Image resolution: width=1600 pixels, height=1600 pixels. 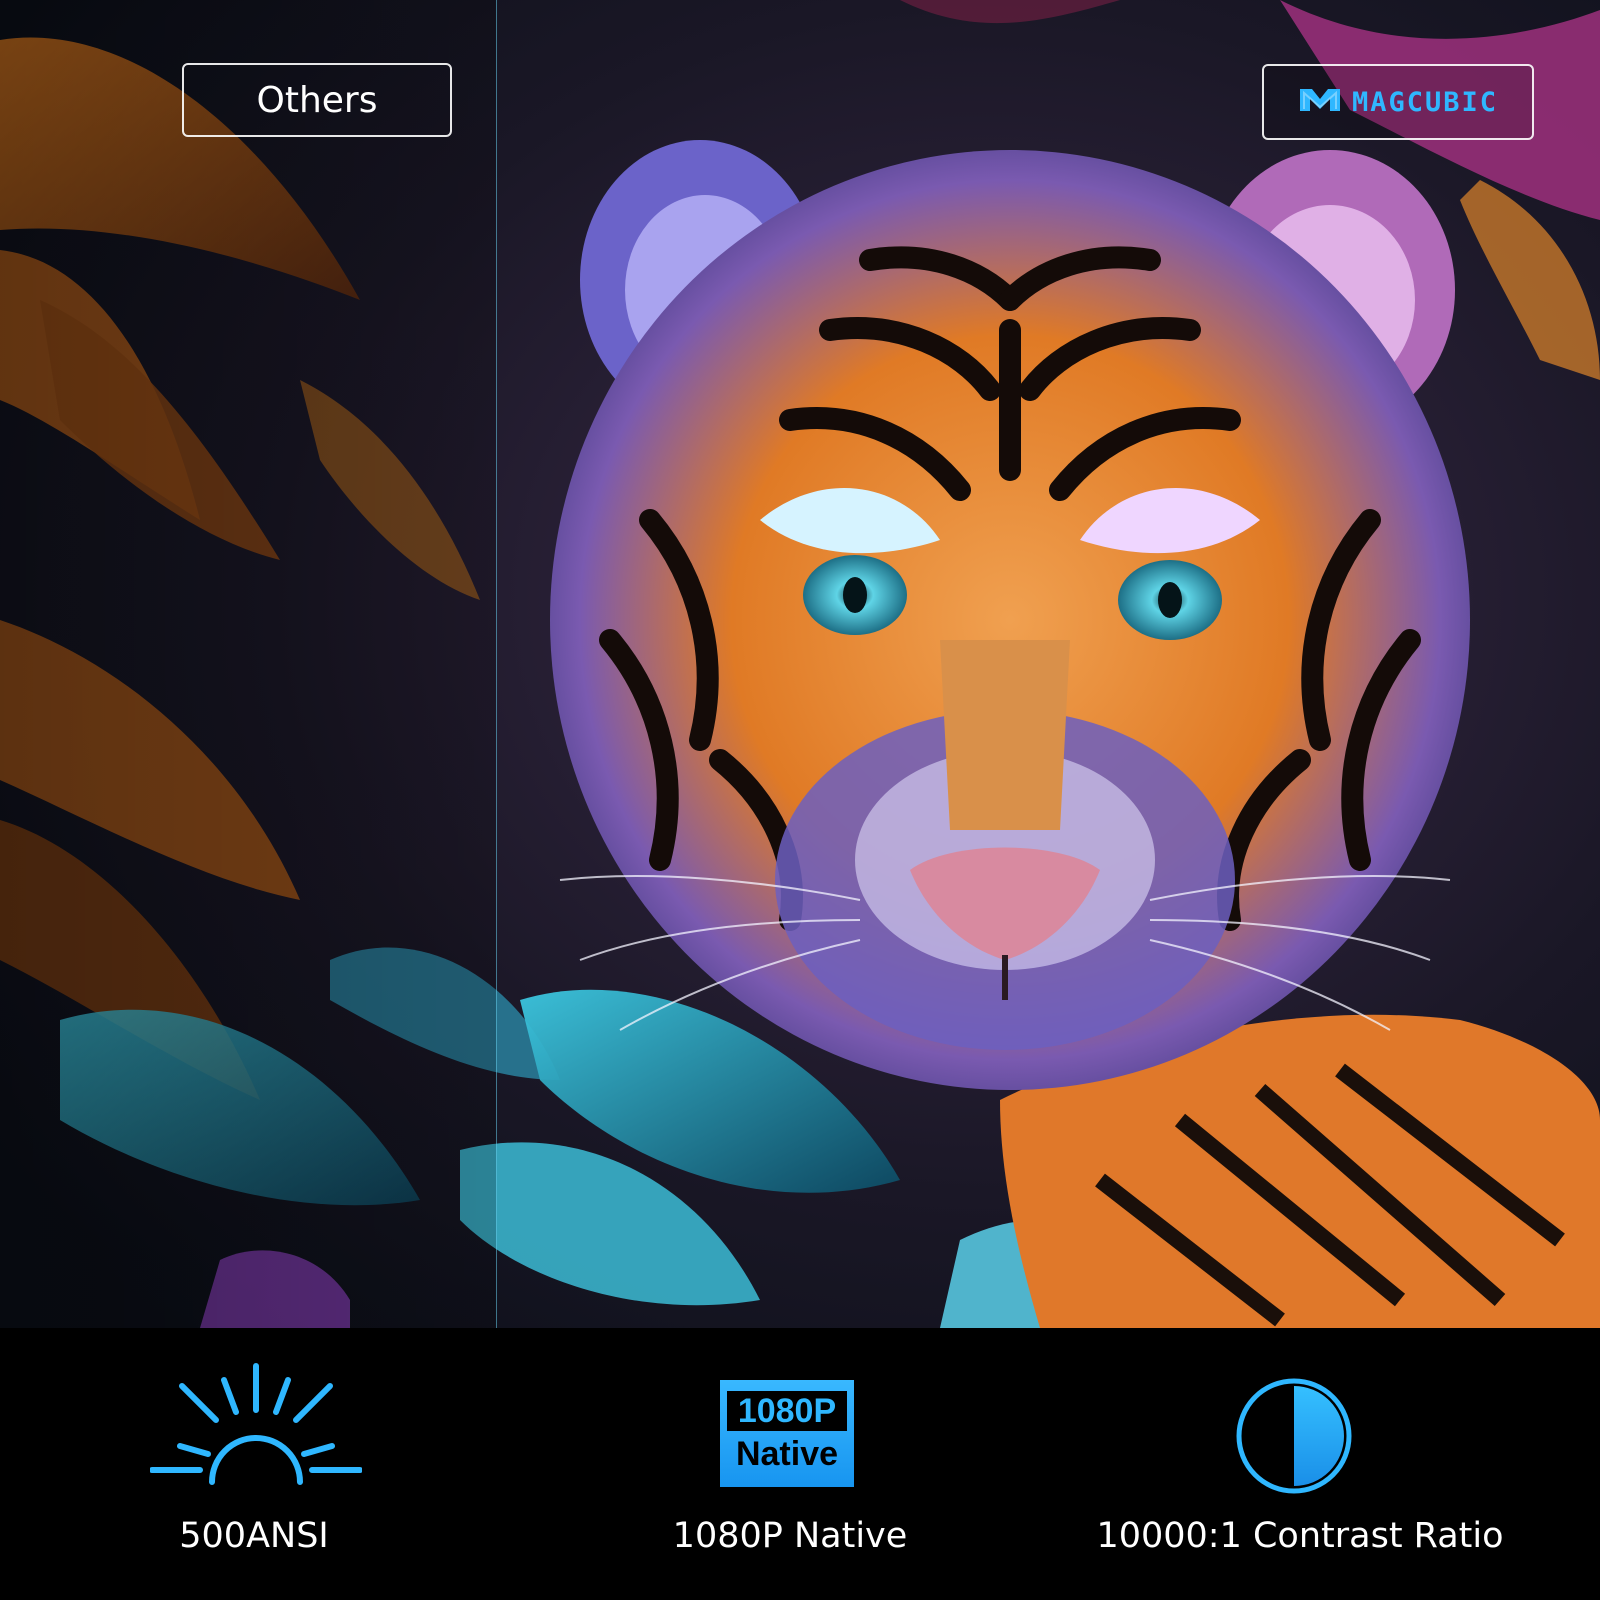 I want to click on contrast-icon, so click(x=1294, y=1438).